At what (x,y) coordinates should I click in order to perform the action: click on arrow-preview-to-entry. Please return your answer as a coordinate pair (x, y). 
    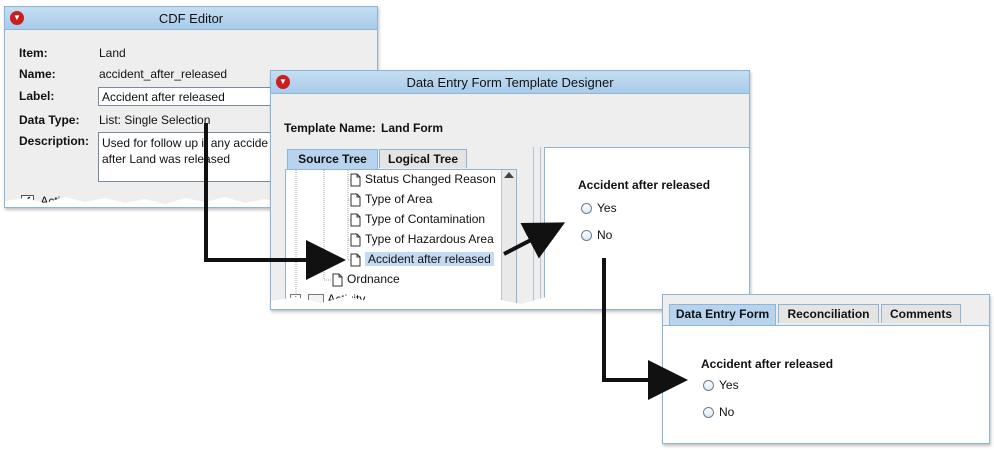
    Looking at the image, I should click on (645, 329).